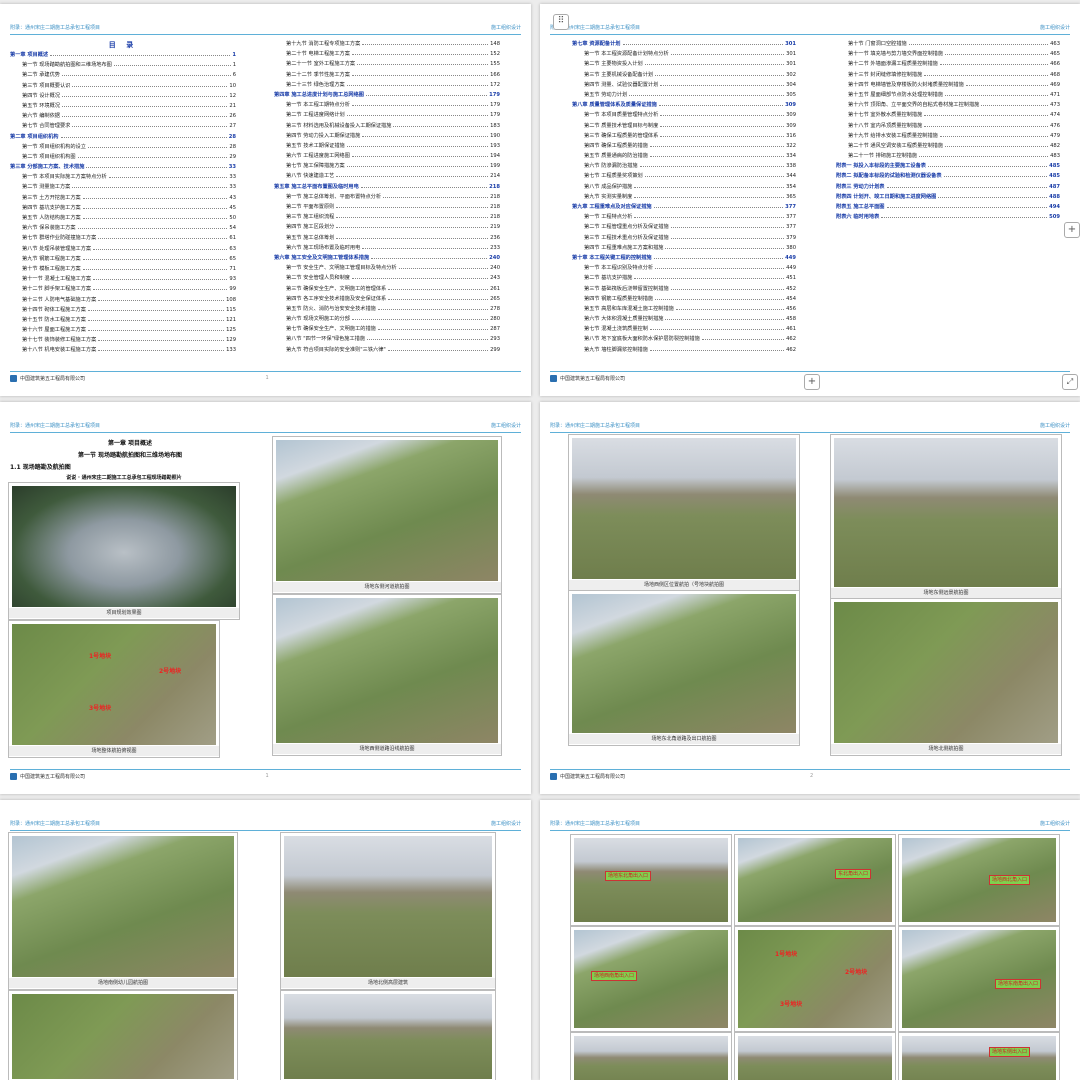  Describe the element at coordinates (387, 259) in the screenshot. I see `toc-chapter-entry: 第六章 施工安全及文明施工管理体系措施 240` at that location.